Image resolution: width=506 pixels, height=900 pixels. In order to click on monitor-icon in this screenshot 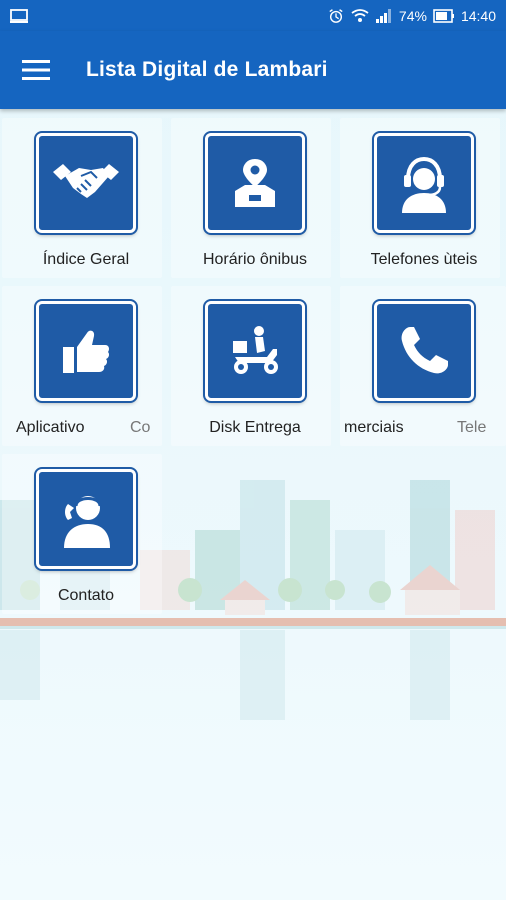, I will do `click(19, 15)`.